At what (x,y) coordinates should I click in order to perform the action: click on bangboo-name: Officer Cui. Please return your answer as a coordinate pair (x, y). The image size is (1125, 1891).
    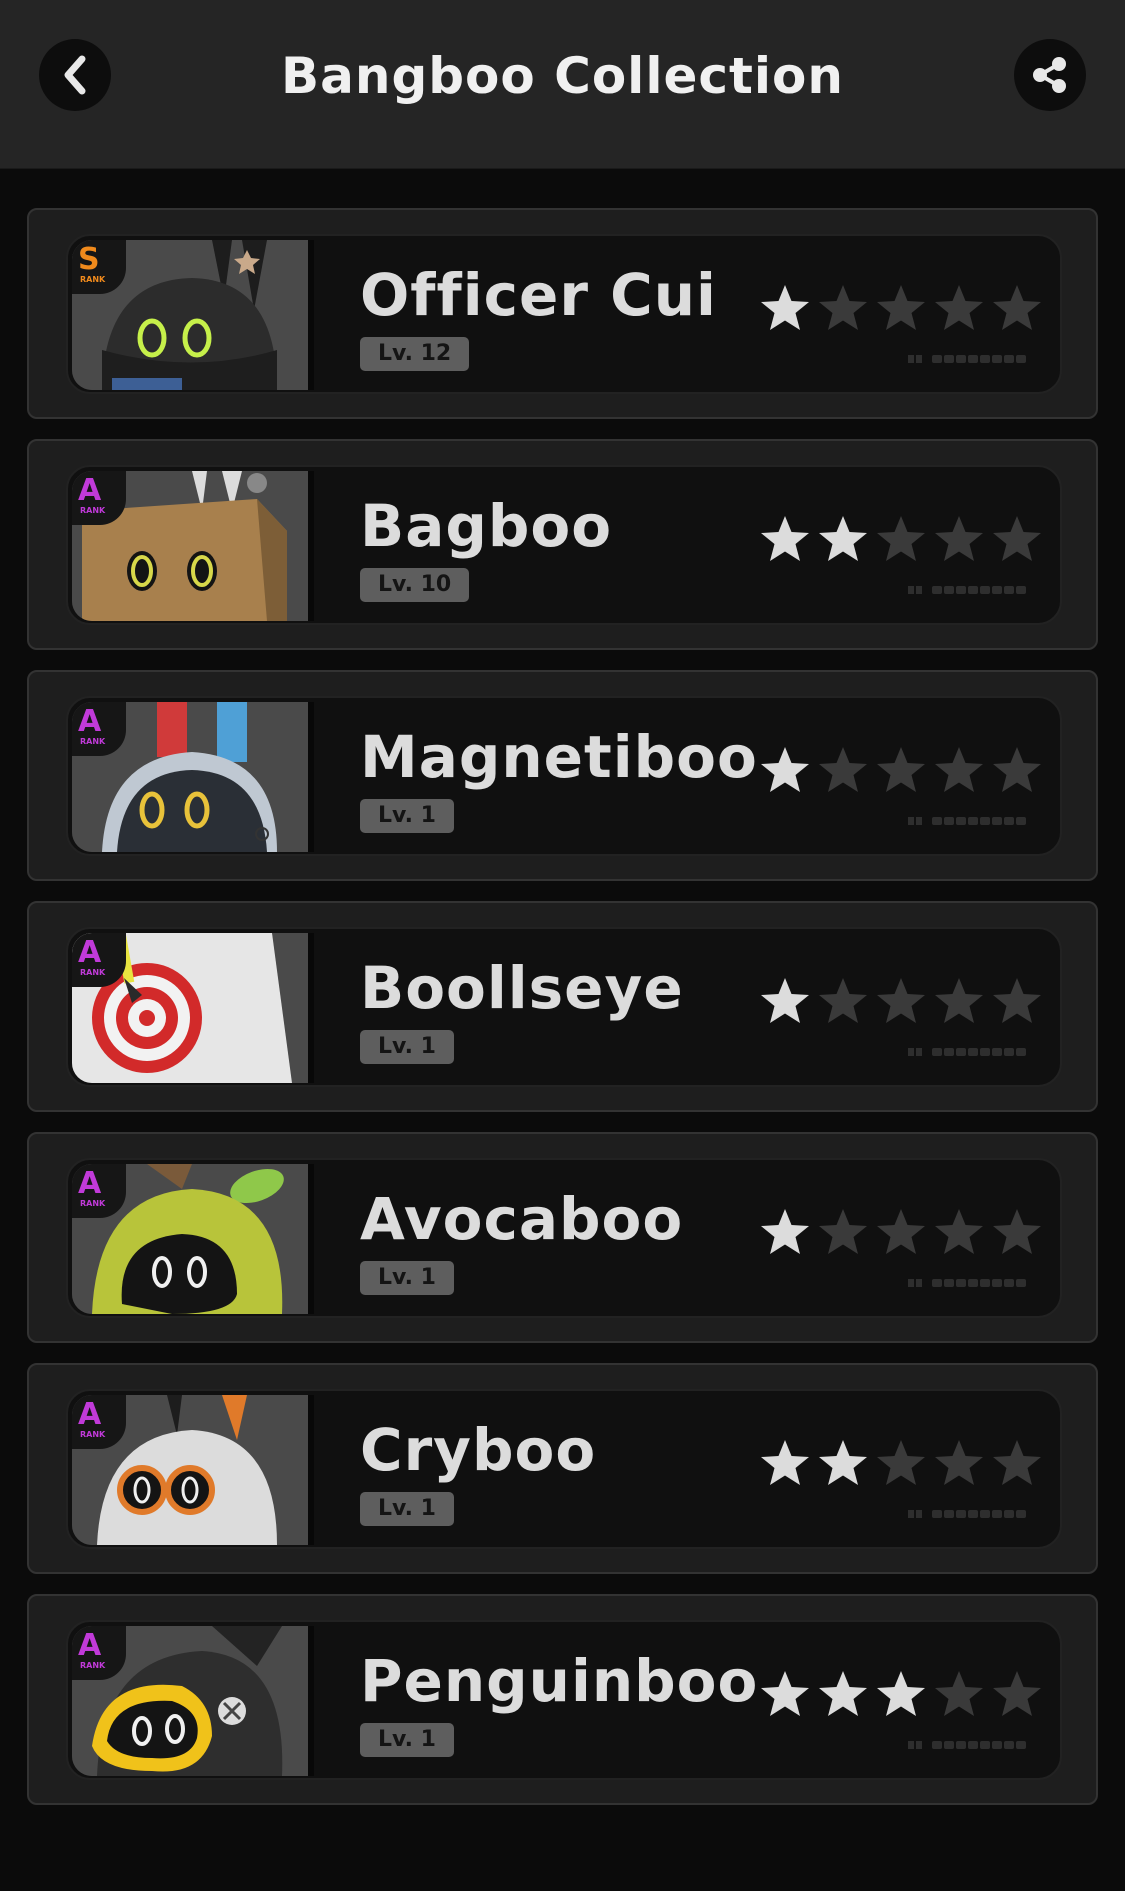
    Looking at the image, I should click on (538, 295).